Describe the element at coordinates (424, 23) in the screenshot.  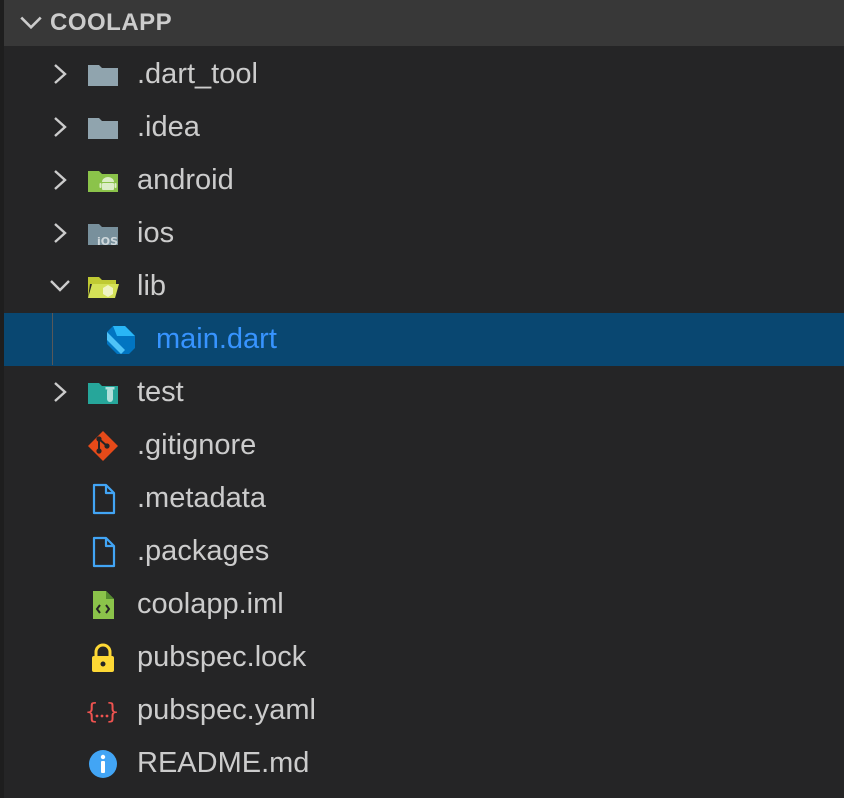
I see `explorer-section-header: COOLAPP` at that location.